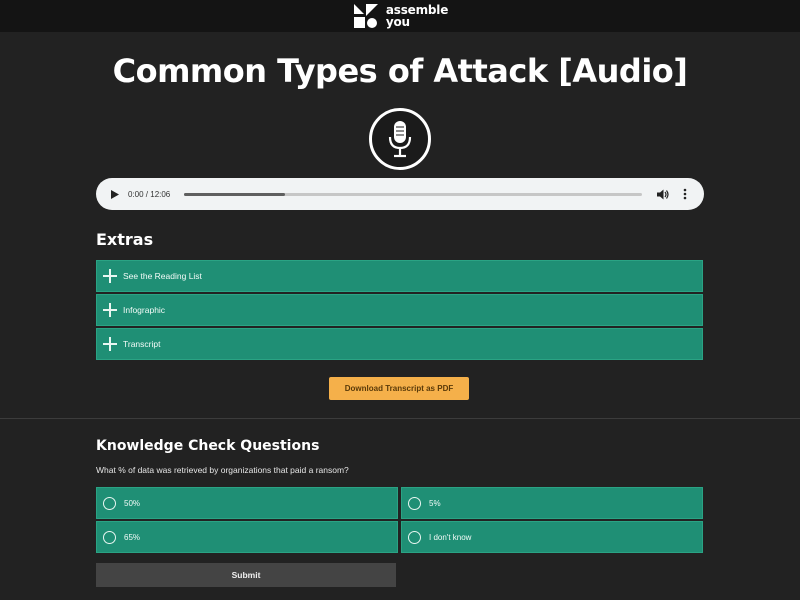  I want to click on play-icon, so click(115, 194).